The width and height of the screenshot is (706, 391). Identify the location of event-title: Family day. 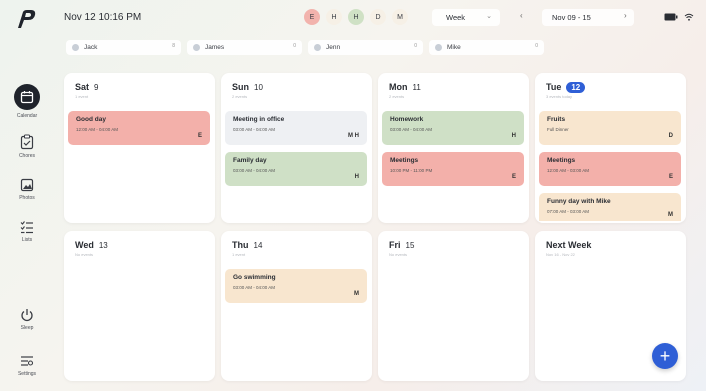
(250, 160).